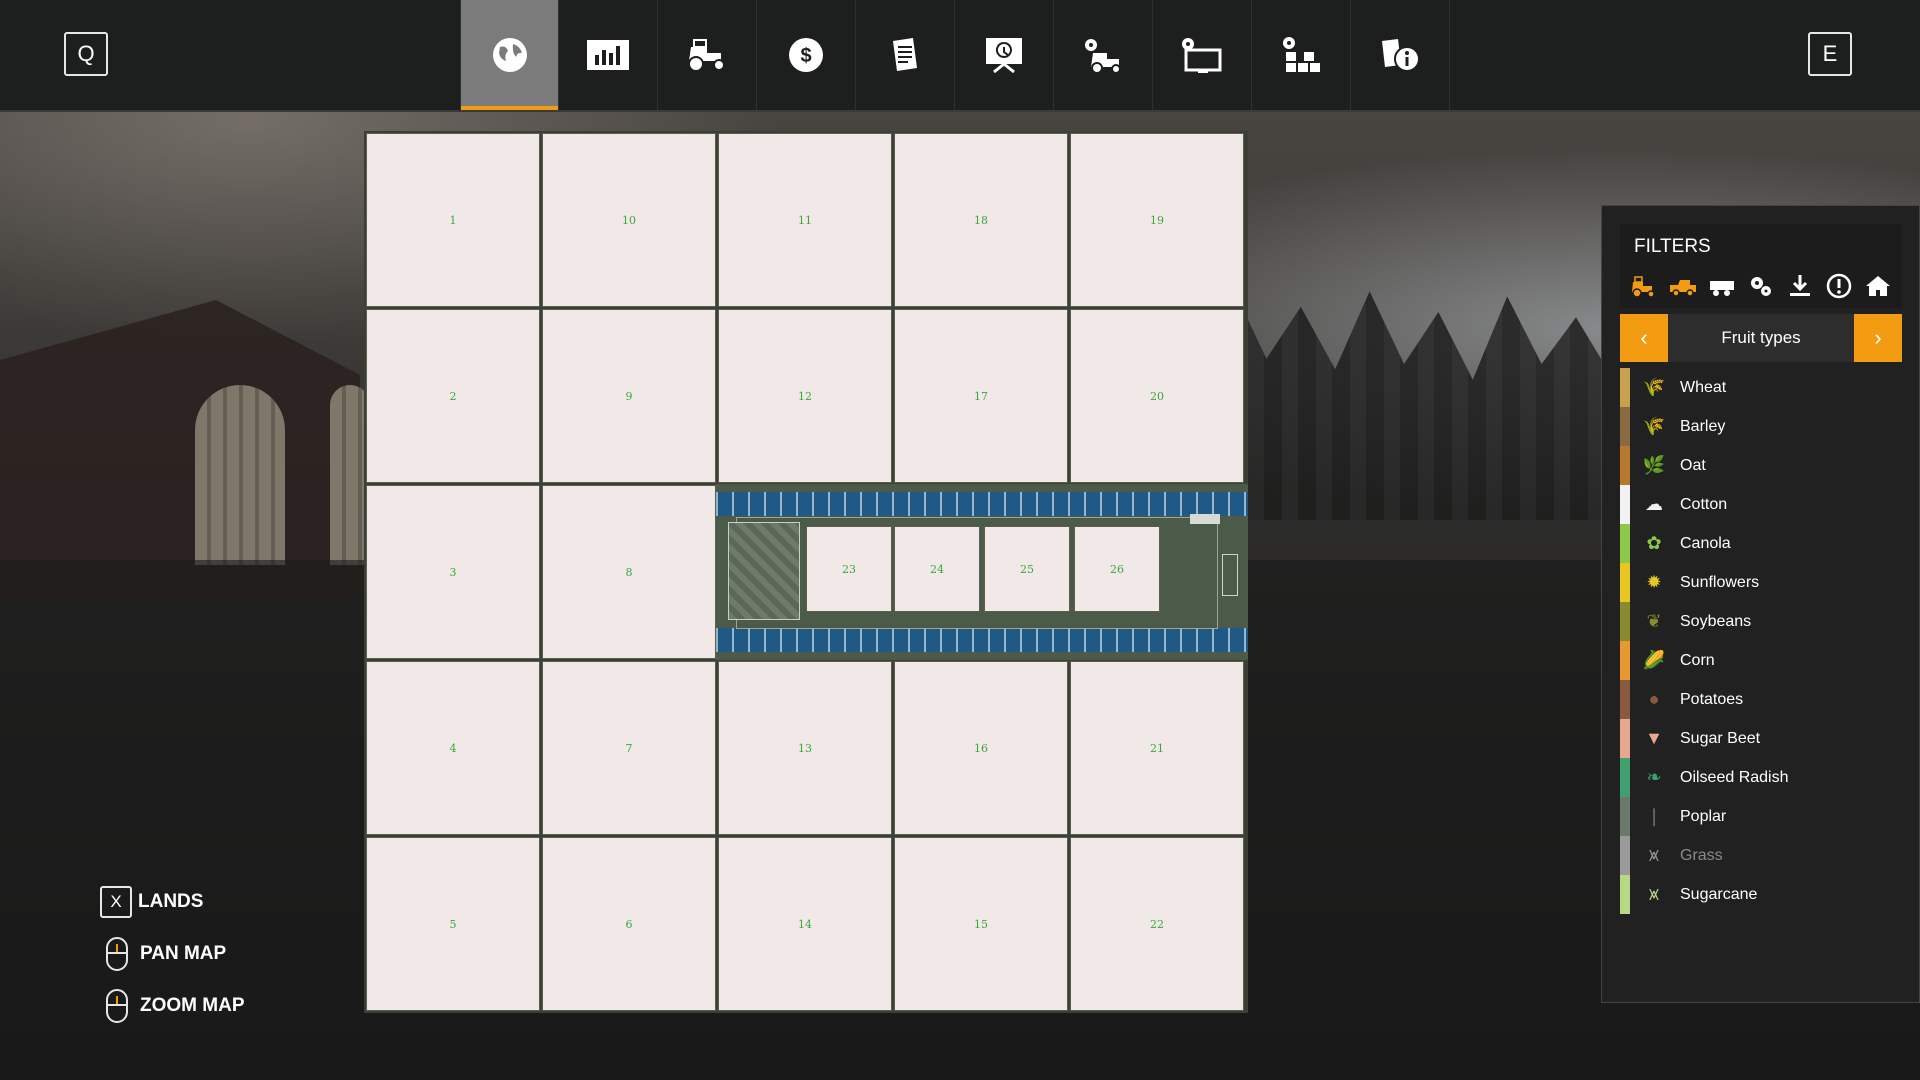  I want to click on road-south, so click(982, 640).